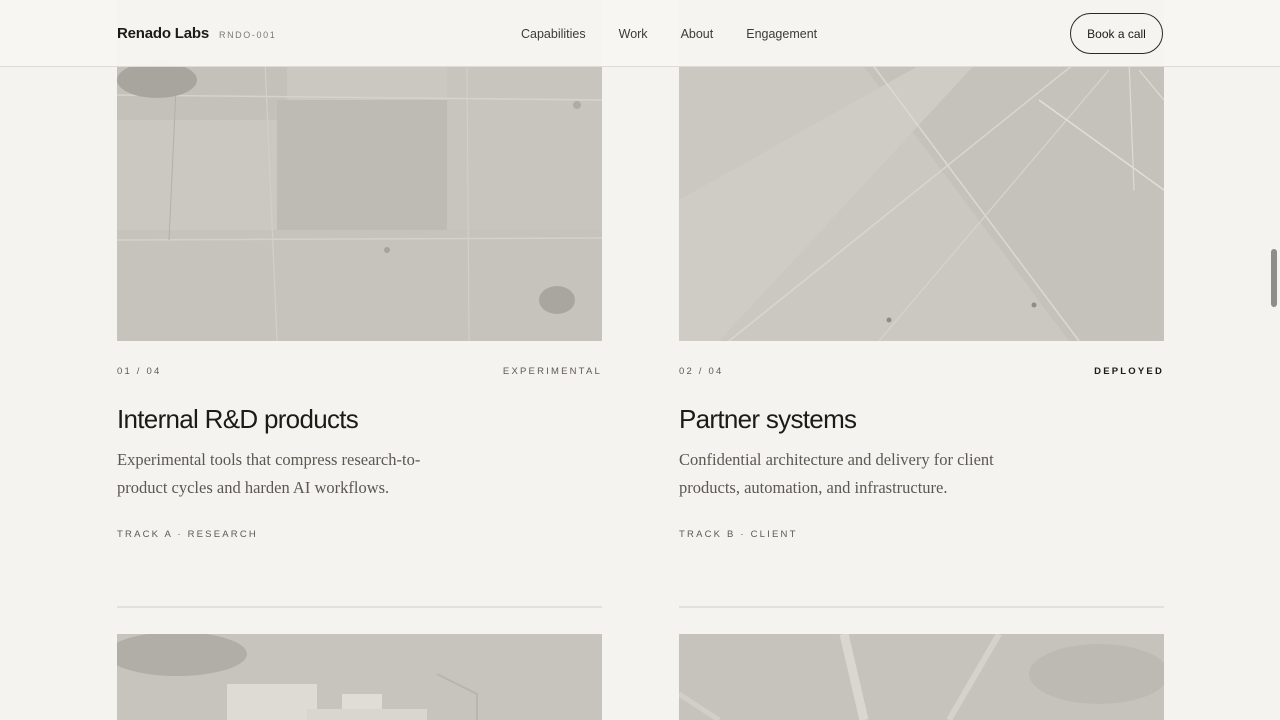 The image size is (1280, 720). Describe the element at coordinates (1116, 33) in the screenshot. I see `book-call-button: Book a call` at that location.